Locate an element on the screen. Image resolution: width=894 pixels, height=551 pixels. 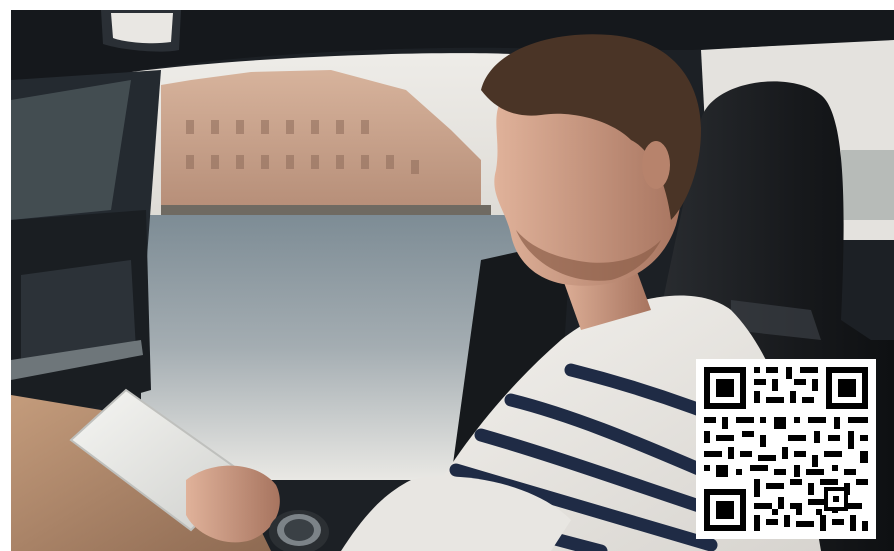
qr-code-icon is located at coordinates (786, 449).